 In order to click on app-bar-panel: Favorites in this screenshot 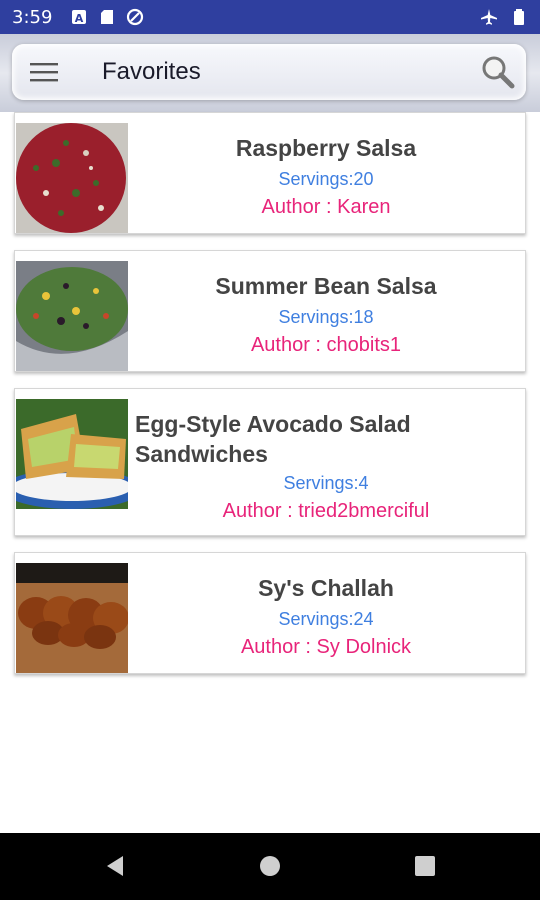, I will do `click(269, 72)`.